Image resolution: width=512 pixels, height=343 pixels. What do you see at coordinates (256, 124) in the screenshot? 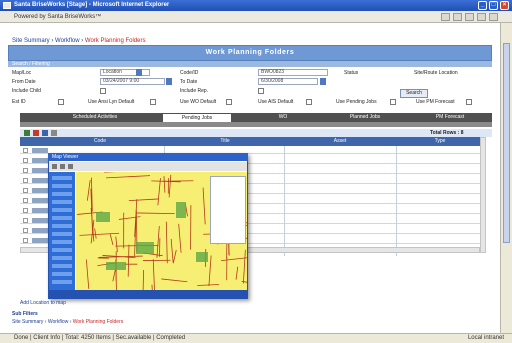
I see `tab-subbar` at bounding box center [256, 124].